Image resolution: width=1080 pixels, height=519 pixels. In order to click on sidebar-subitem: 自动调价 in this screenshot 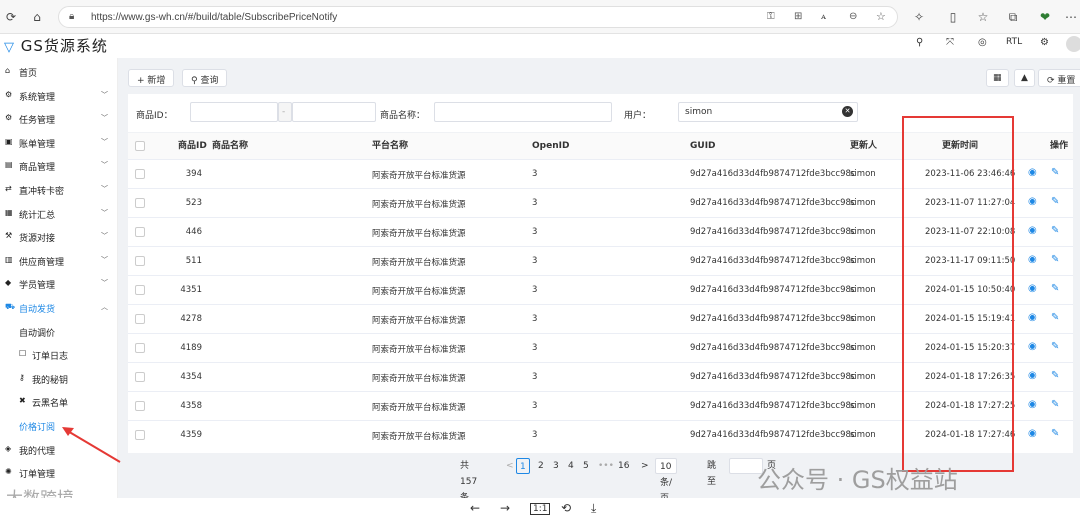, I will do `click(59, 331)`.